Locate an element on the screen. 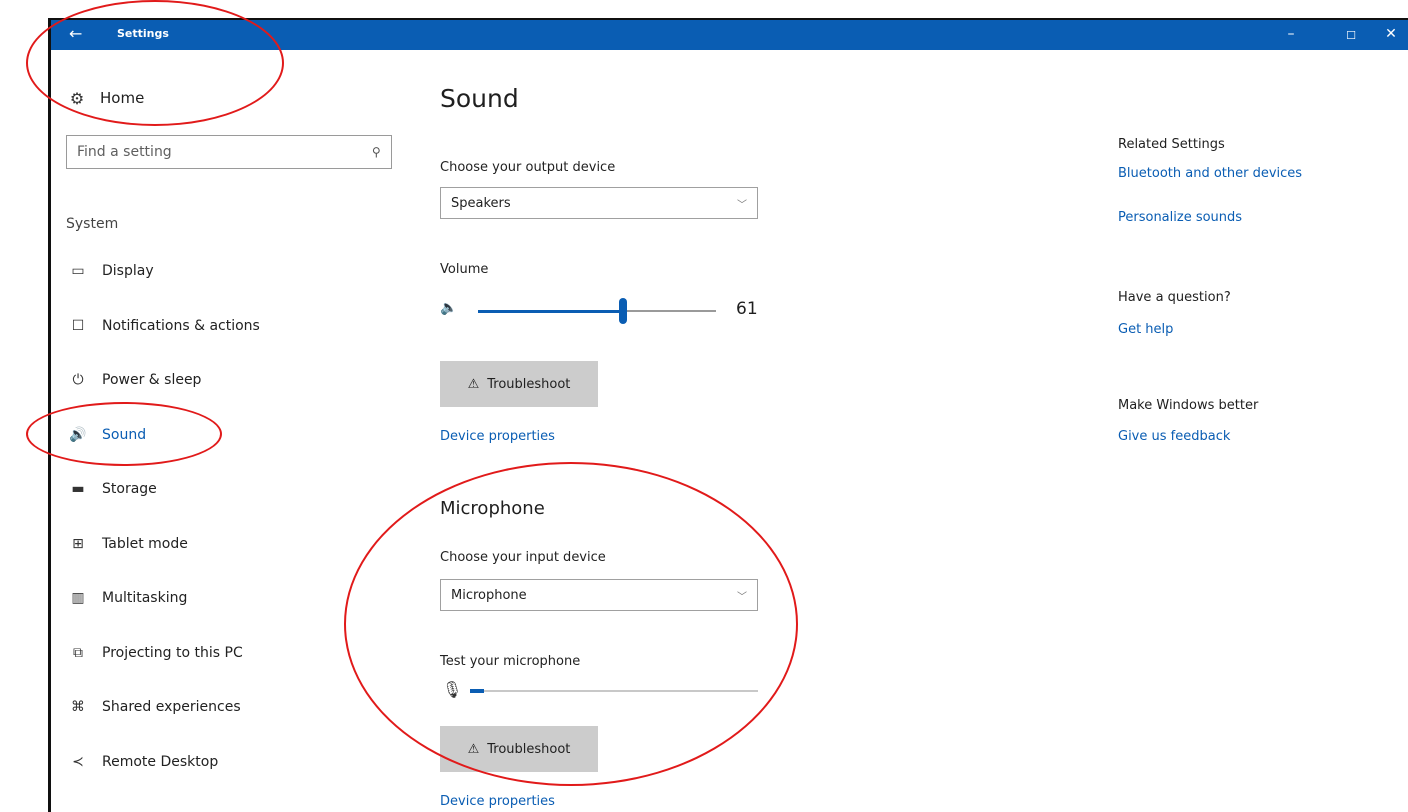 This screenshot has height=812, width=1408. troubleshoot-output-button: ⚠ Troubleshoot is located at coordinates (519, 384).